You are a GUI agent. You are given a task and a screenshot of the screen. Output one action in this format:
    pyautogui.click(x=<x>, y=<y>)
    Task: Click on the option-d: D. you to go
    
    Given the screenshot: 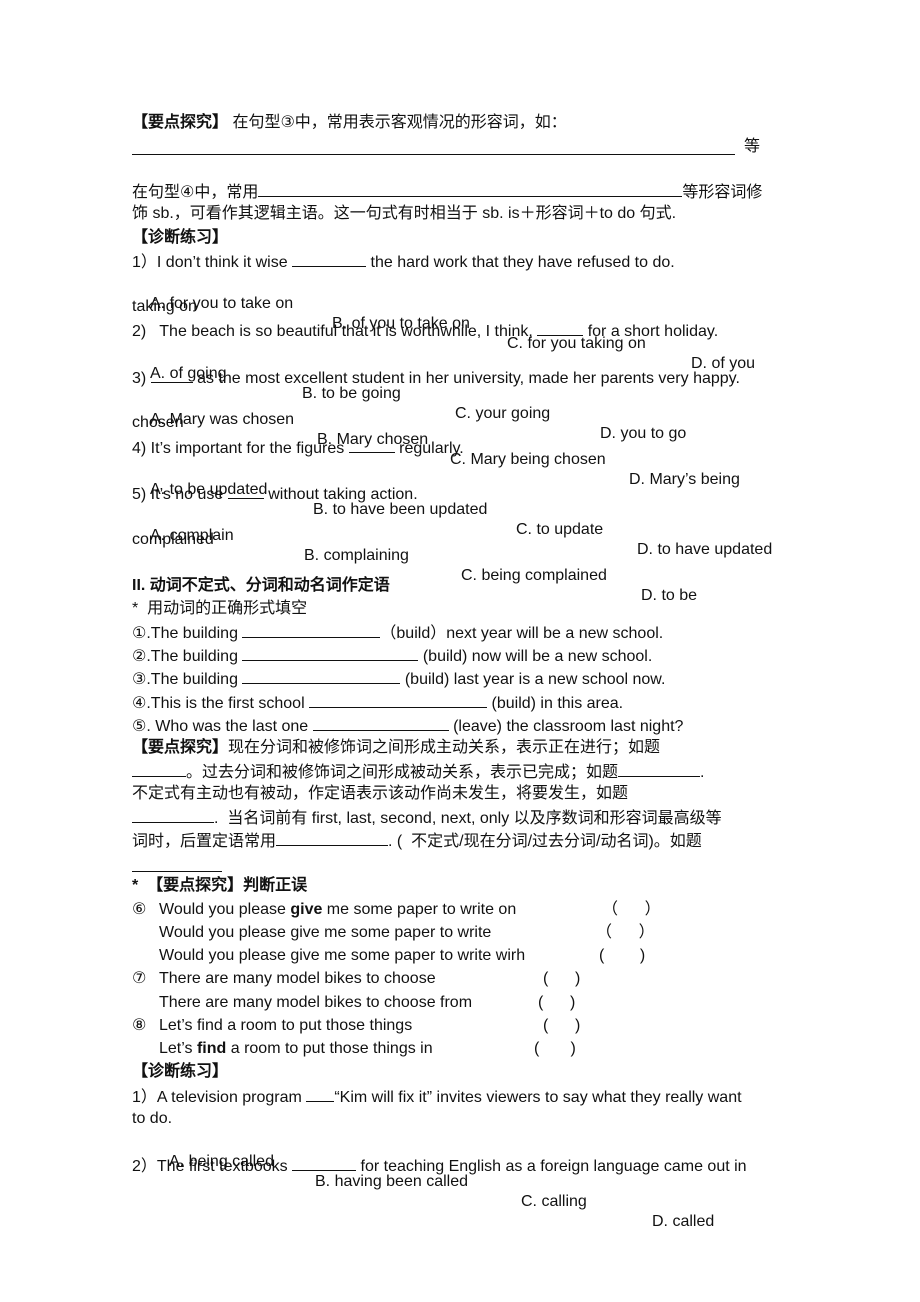 What is the action you would take?
    pyautogui.click(x=643, y=434)
    